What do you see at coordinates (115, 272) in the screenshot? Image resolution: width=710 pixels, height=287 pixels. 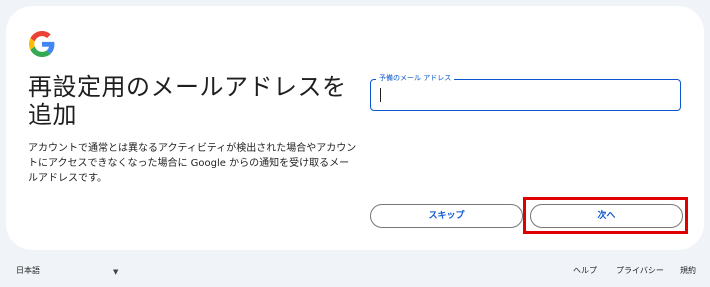 I see `chevron-down-icon: ▼` at bounding box center [115, 272].